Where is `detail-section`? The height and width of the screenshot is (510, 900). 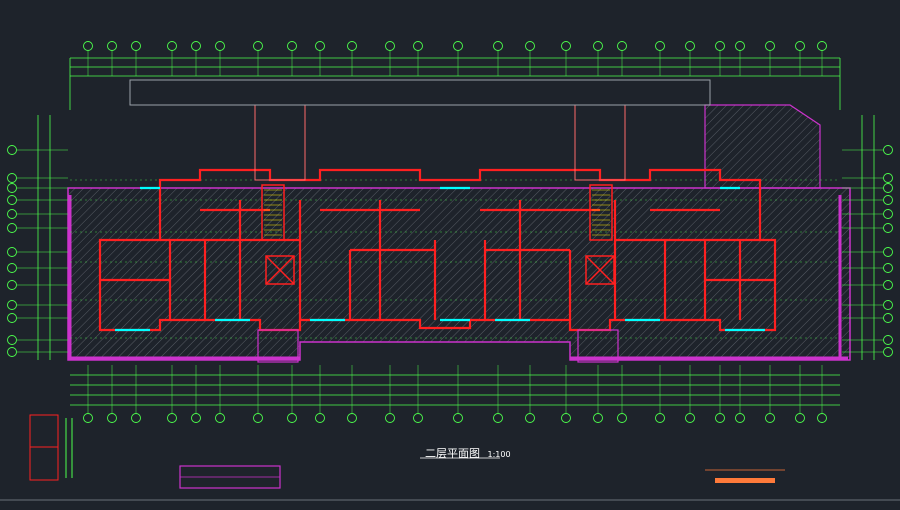
detail-section is located at coordinates (51, 447).